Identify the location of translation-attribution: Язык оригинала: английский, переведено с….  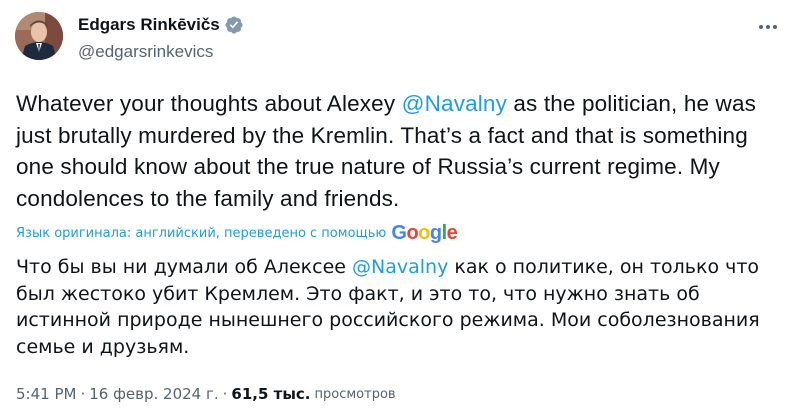
(237, 233).